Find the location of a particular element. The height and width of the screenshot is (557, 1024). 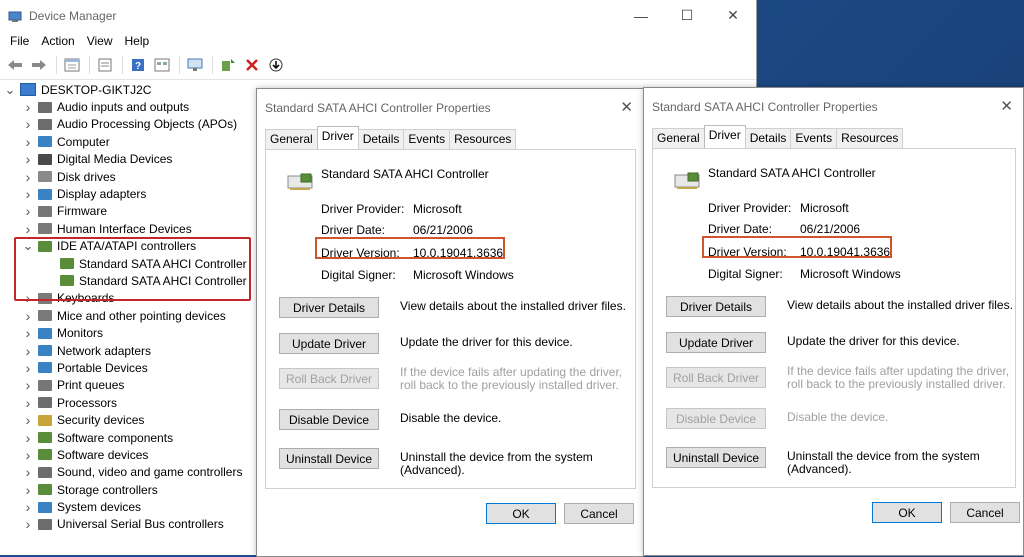

tree-item: › Display adapters is located at coordinates (128, 193).